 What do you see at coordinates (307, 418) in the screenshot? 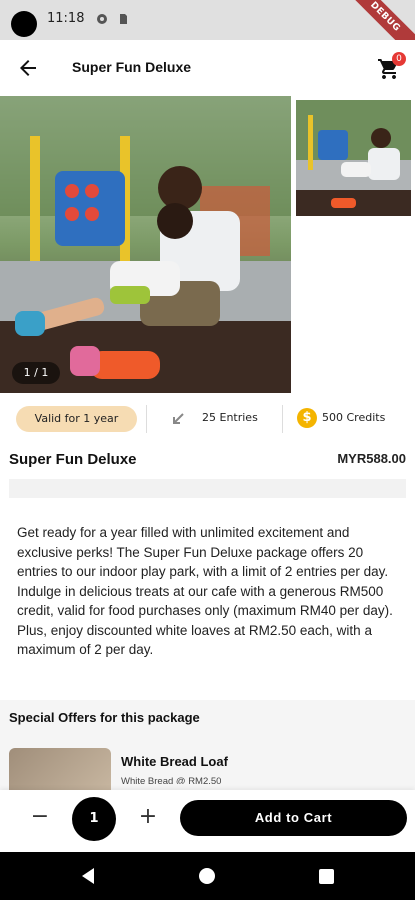
I see `coin-icon: $` at bounding box center [307, 418].